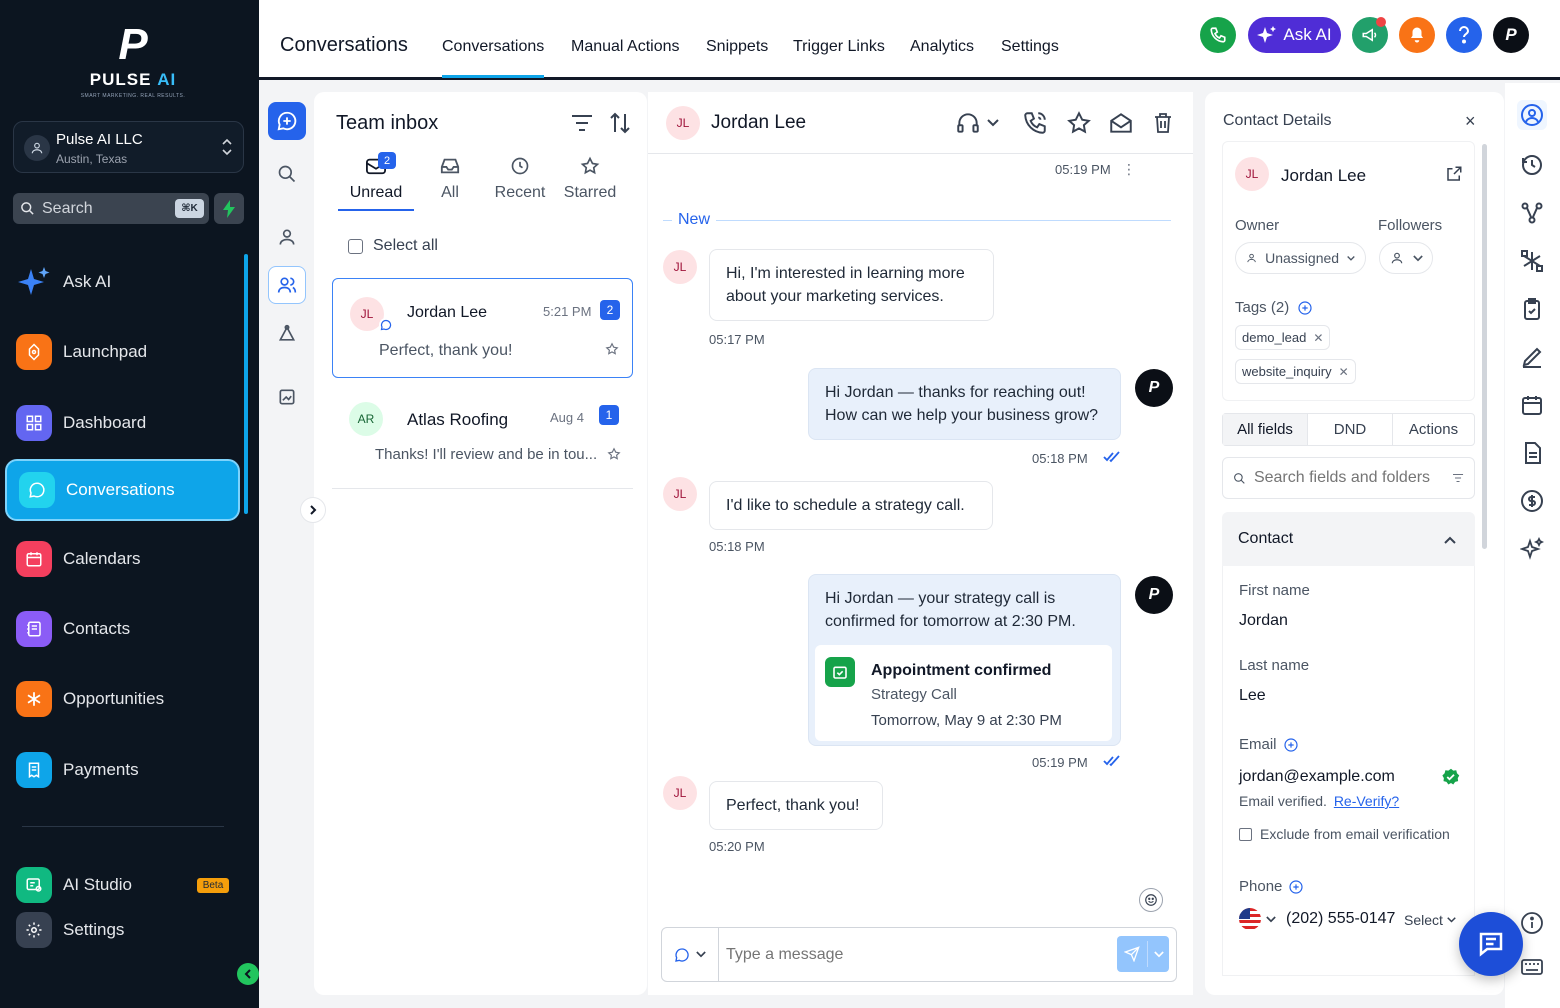  What do you see at coordinates (493, 58) in the screenshot?
I see `tab-conversations: Conversations` at bounding box center [493, 58].